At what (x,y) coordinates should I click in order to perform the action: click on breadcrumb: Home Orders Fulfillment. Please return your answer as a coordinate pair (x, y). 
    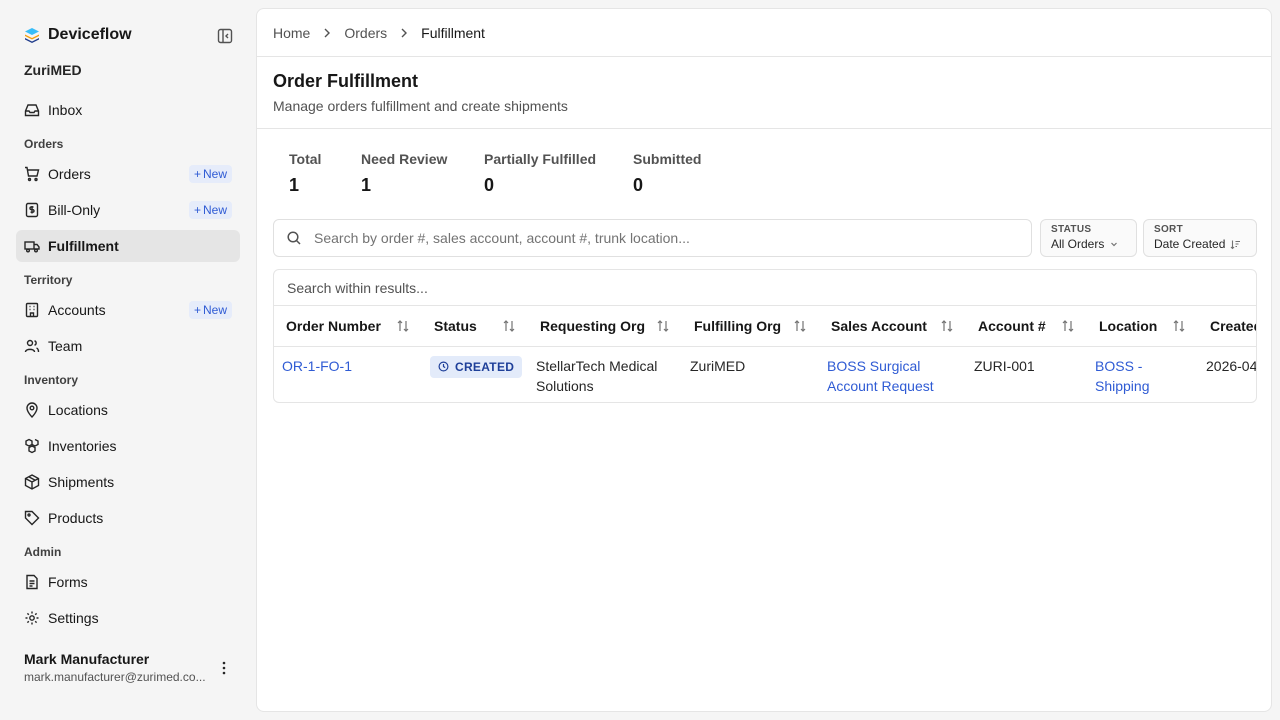
    Looking at the image, I should click on (379, 33).